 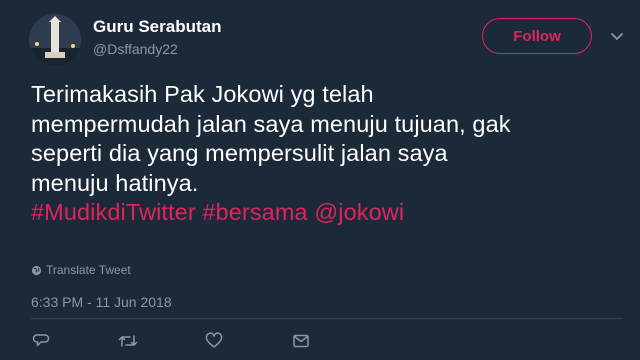 I want to click on tweet-text-line: Terimakasih Pak Jokowi yg telah, so click(x=202, y=94).